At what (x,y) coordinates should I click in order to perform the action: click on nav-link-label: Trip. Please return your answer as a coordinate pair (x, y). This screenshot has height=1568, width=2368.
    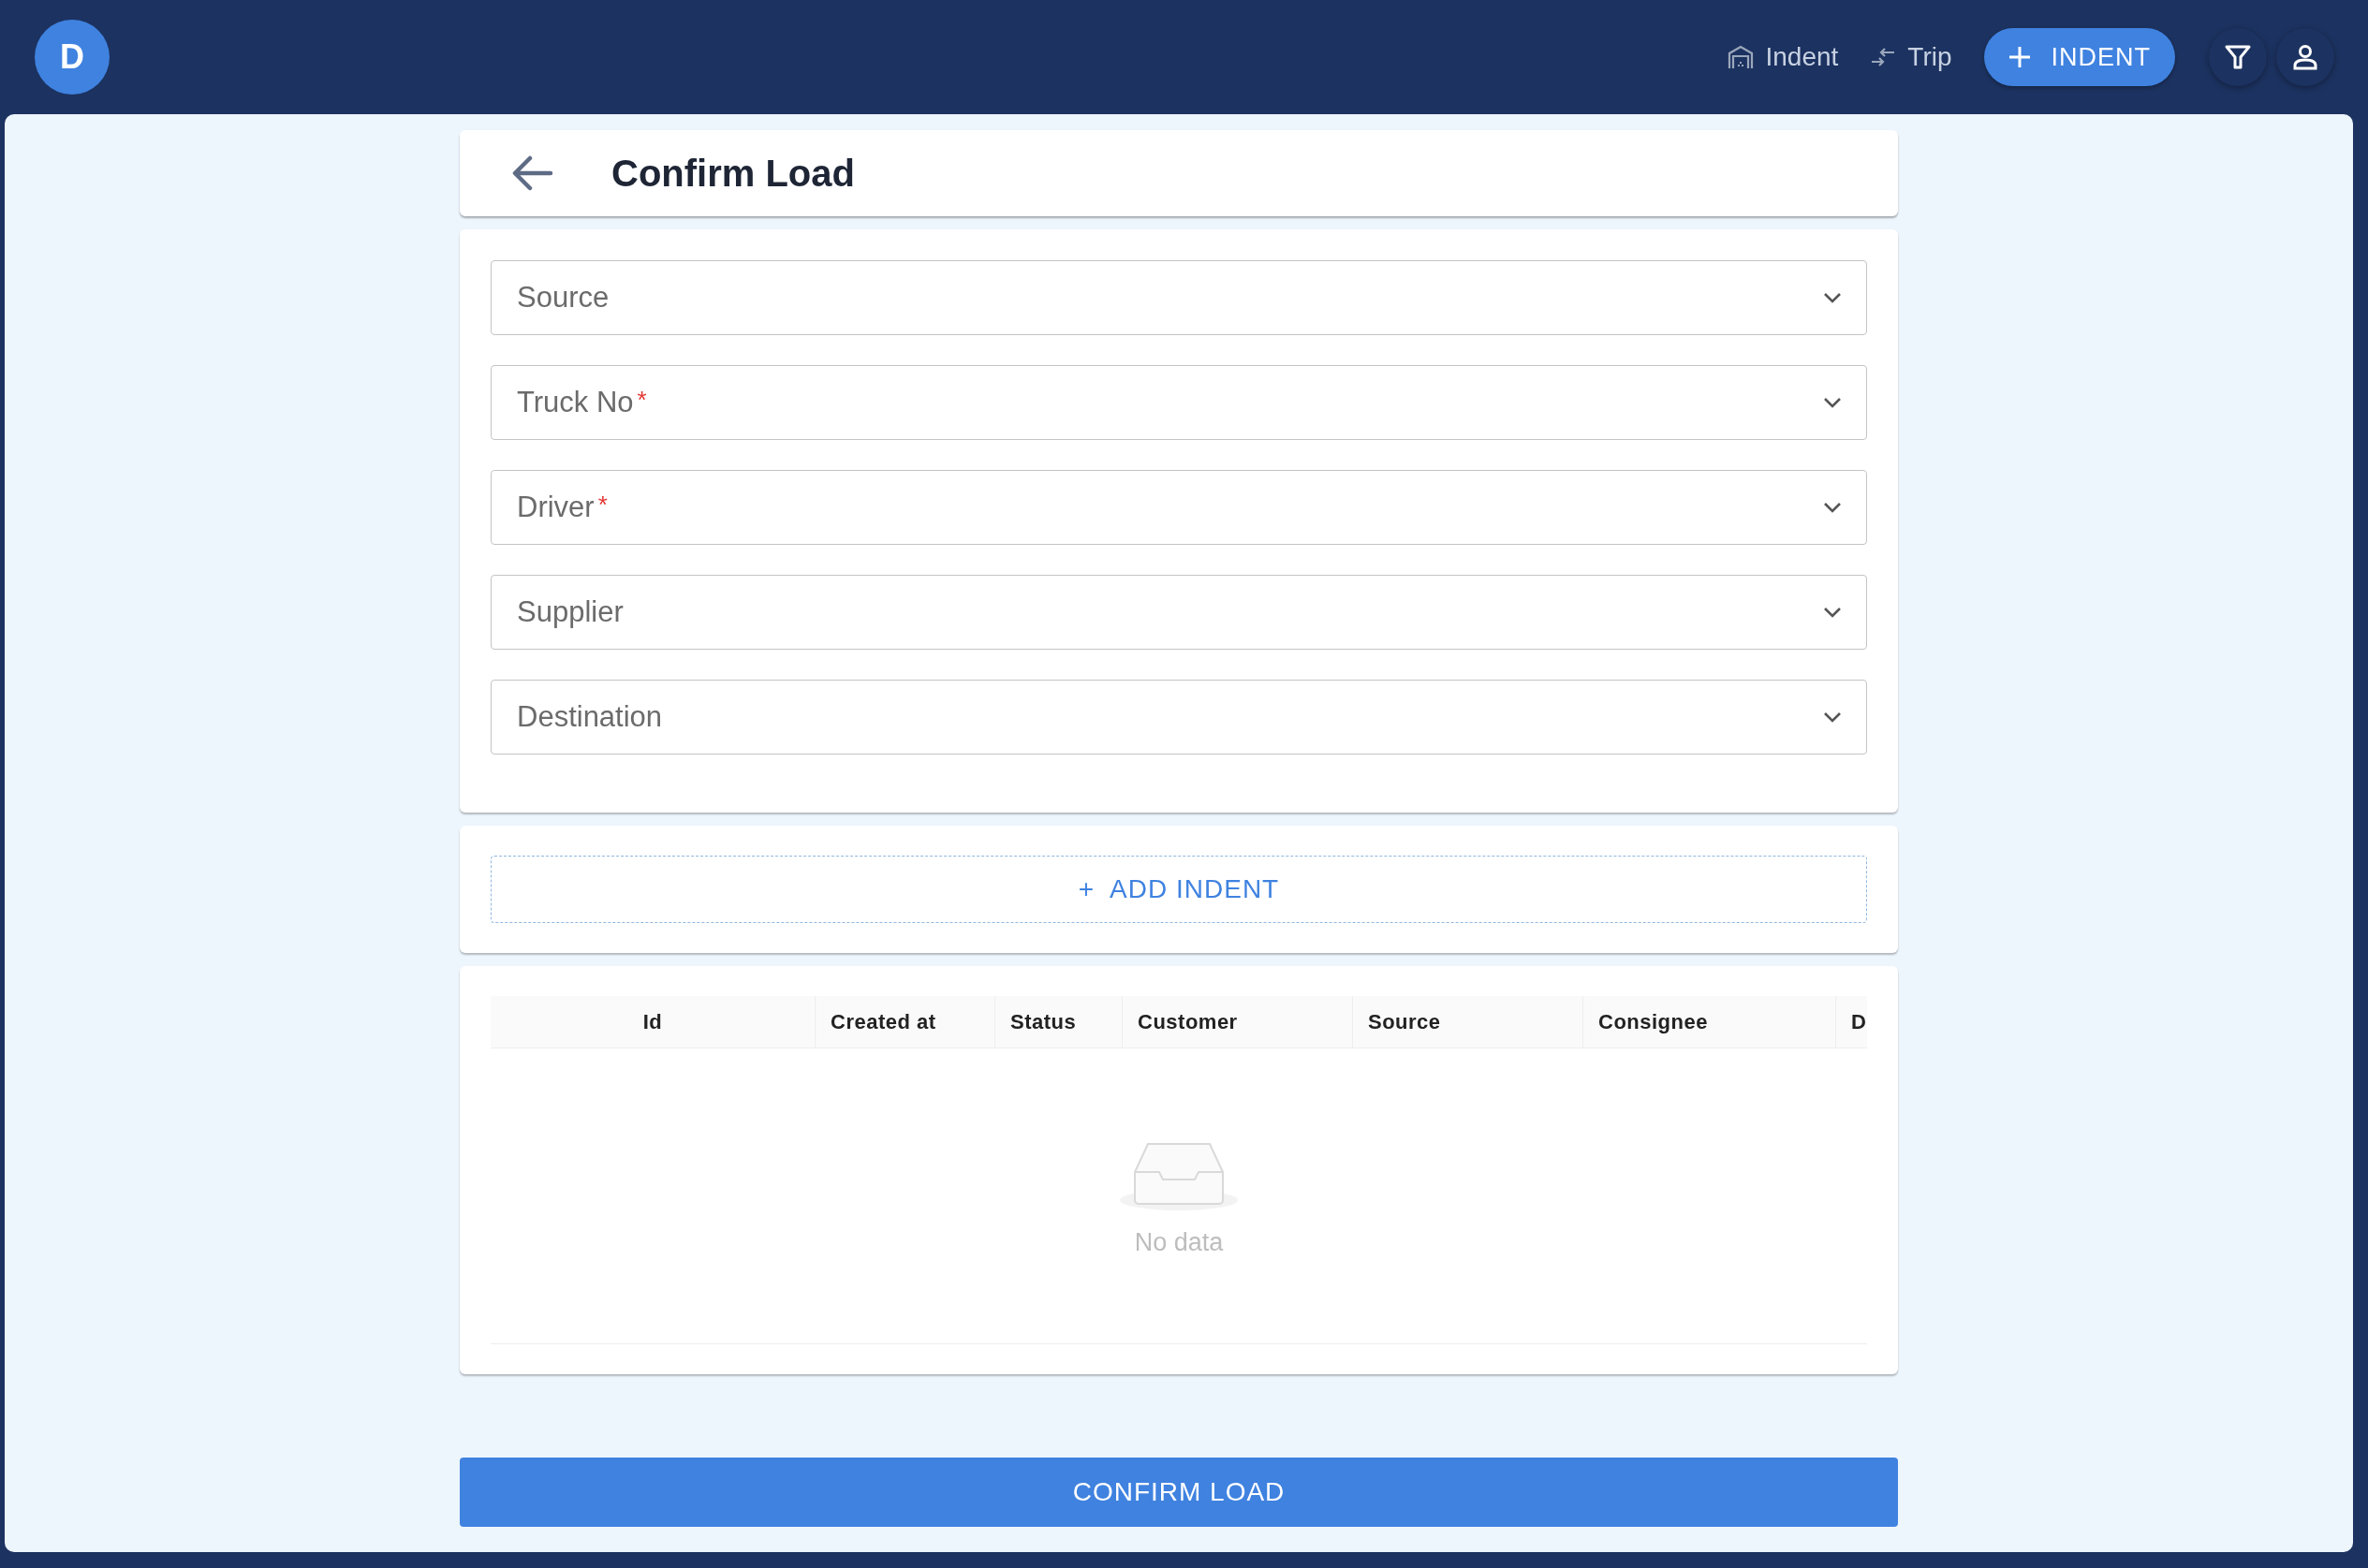
    Looking at the image, I should click on (1929, 57).